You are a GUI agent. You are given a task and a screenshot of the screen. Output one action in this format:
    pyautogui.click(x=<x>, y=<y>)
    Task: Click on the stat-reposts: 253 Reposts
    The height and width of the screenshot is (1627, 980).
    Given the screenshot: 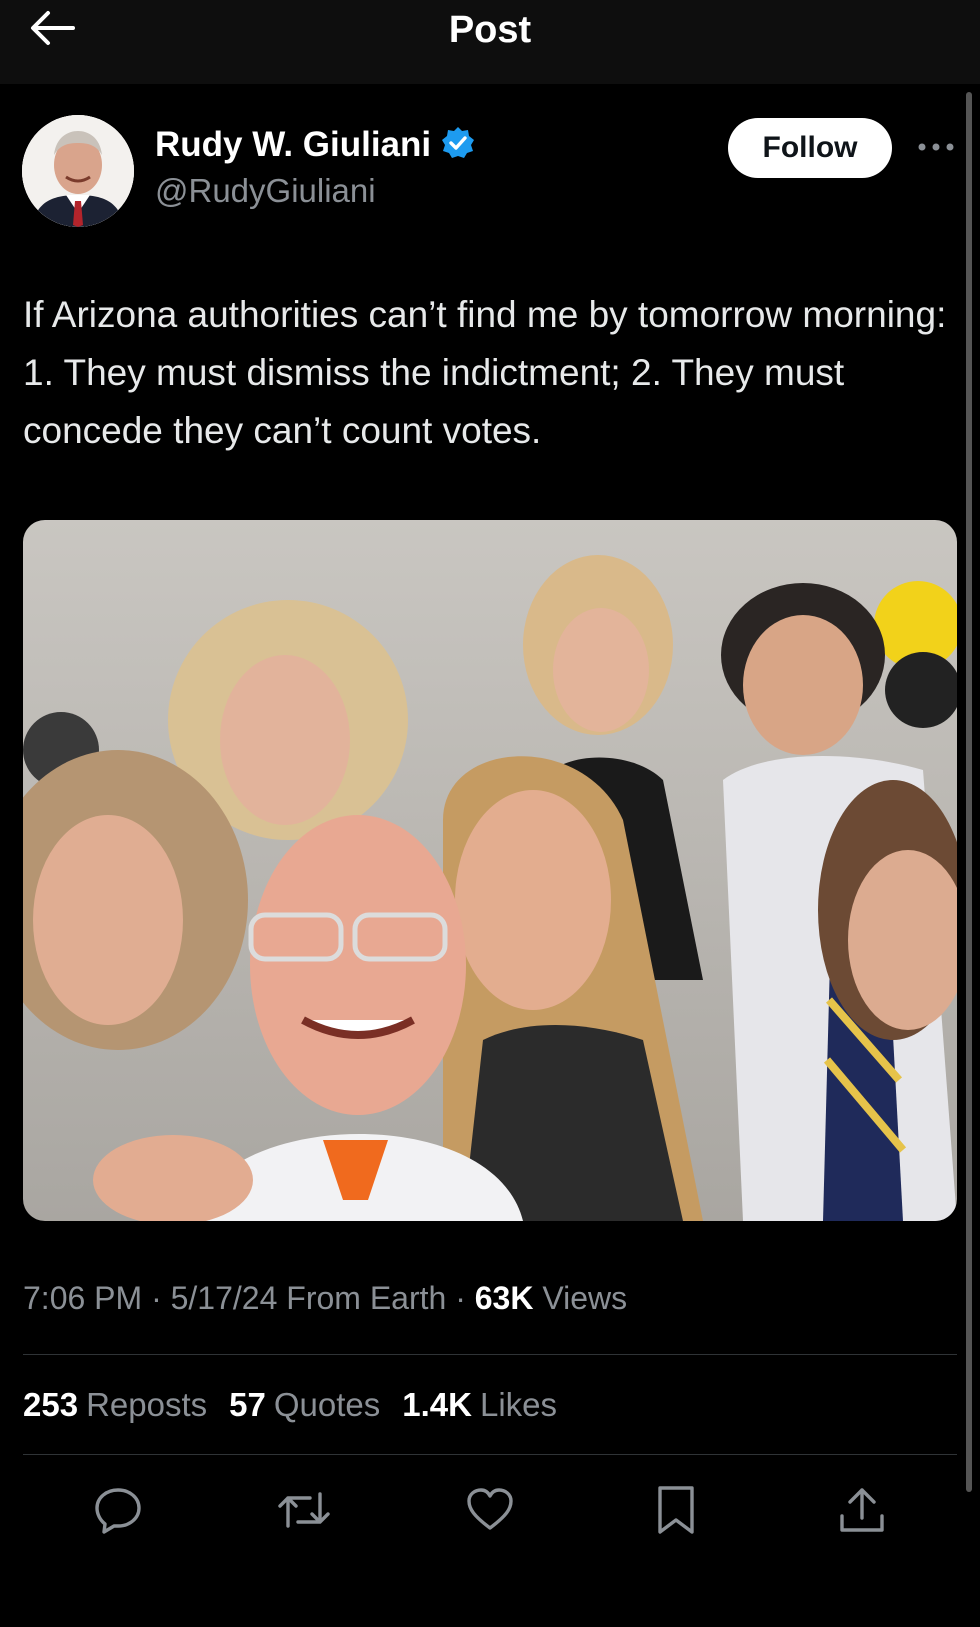 What is the action you would take?
    pyautogui.click(x=115, y=1405)
    